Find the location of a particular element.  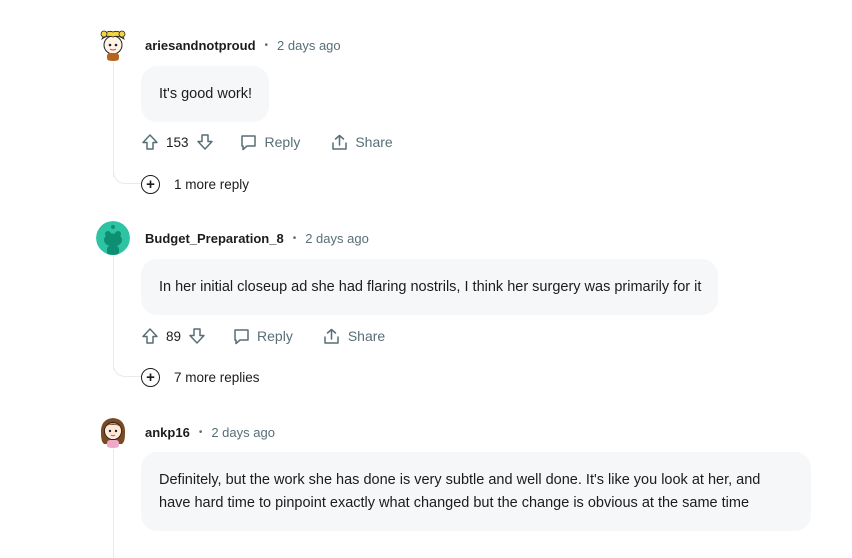

comment-body: It's good work! is located at coordinates (205, 94).